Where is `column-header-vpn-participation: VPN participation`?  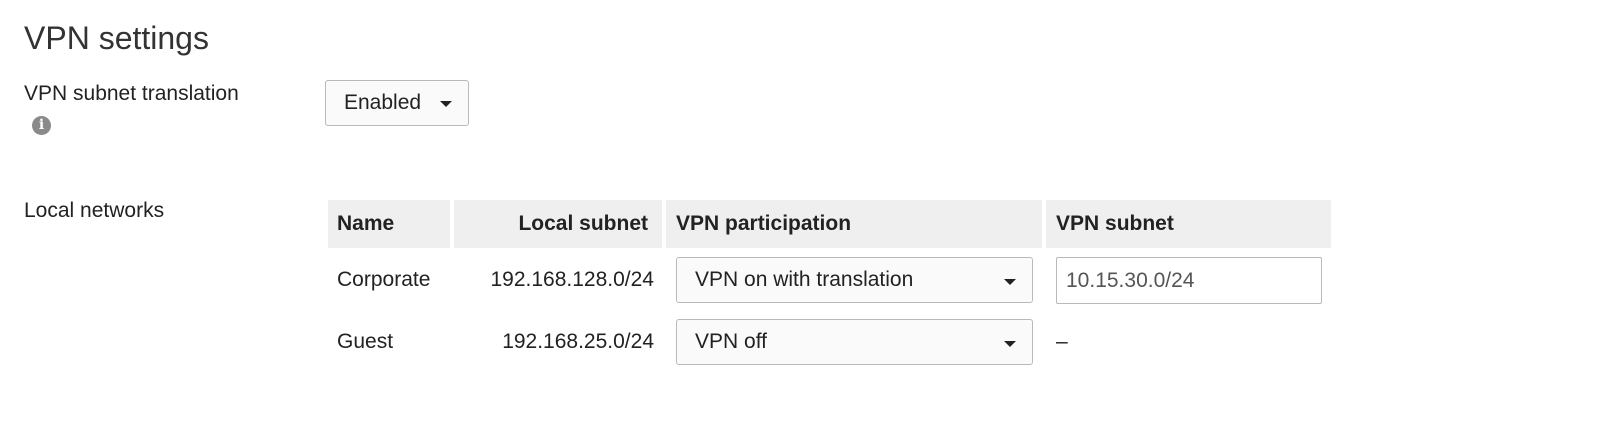 column-header-vpn-participation: VPN participation is located at coordinates (854, 224).